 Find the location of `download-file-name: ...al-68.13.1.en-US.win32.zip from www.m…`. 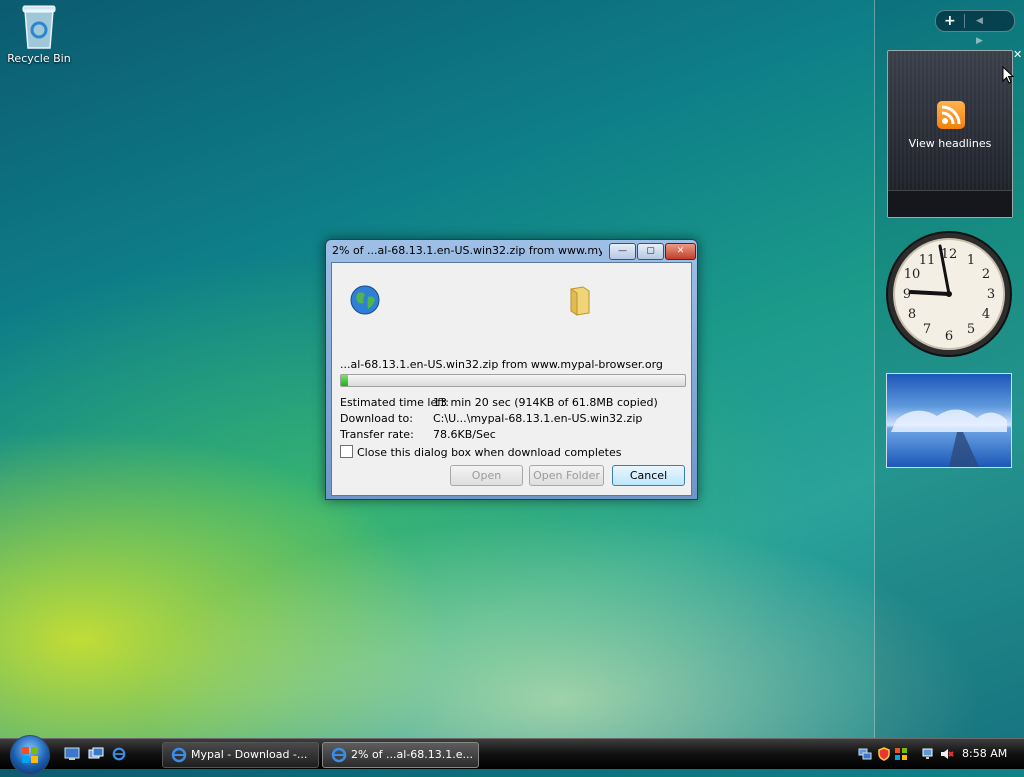

download-file-name: ...al-68.13.1.en-US.win32.zip from www.m… is located at coordinates (501, 364).